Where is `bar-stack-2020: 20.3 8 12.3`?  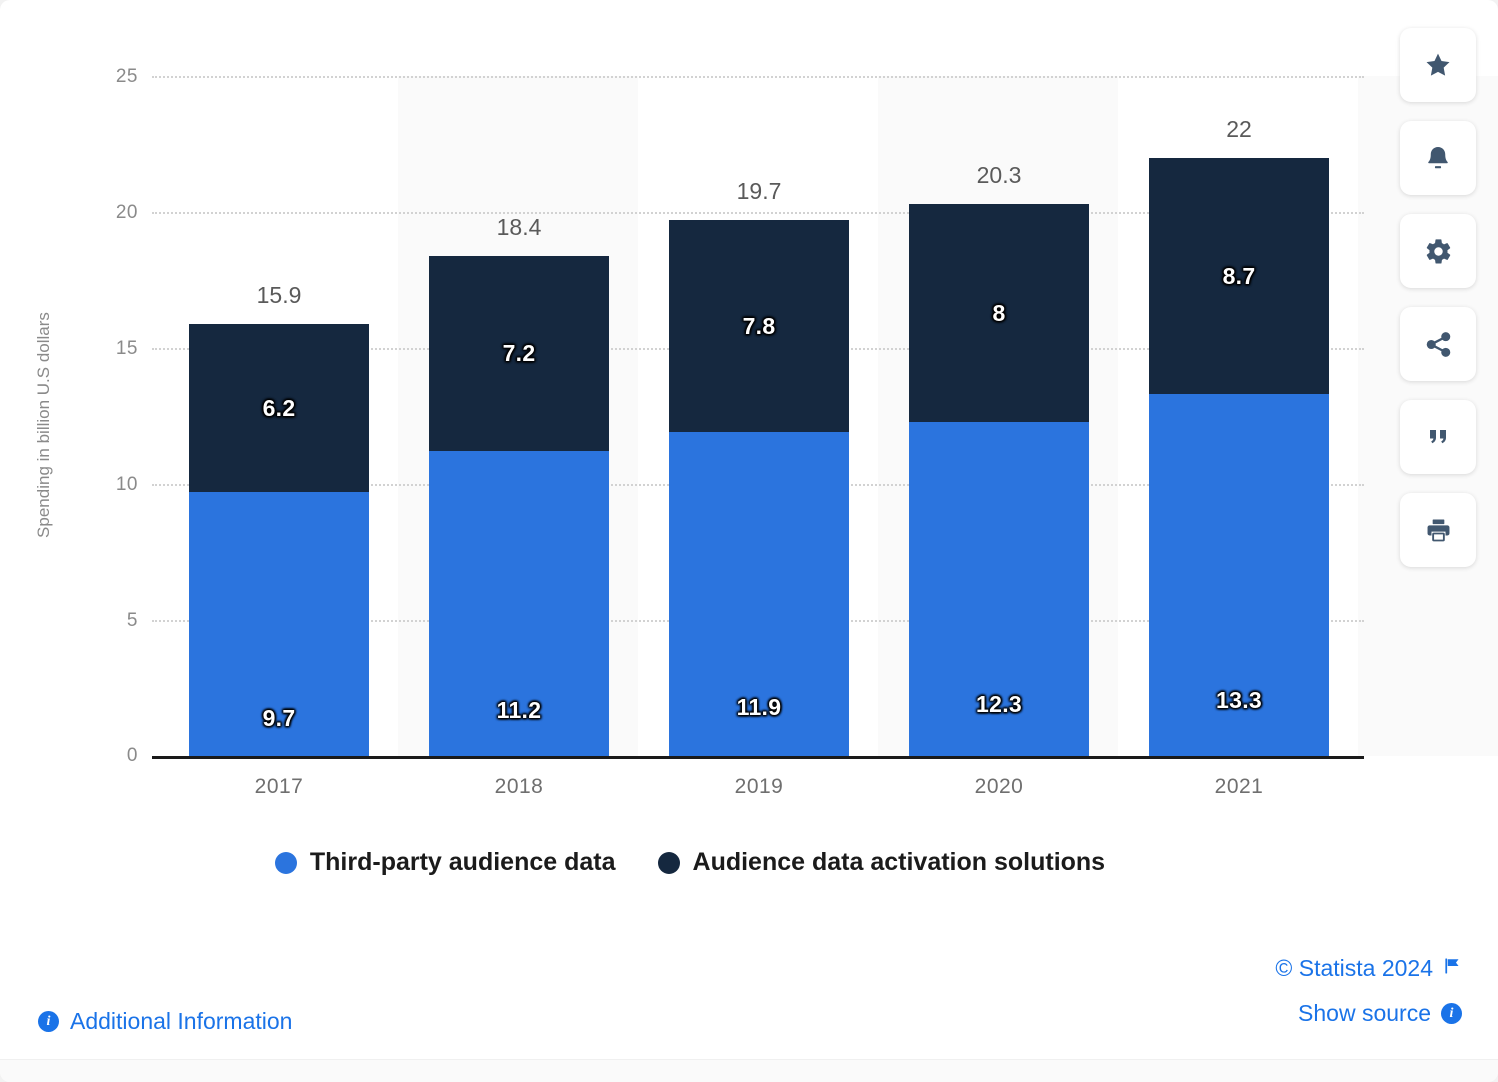 bar-stack-2020: 20.3 8 12.3 is located at coordinates (999, 459).